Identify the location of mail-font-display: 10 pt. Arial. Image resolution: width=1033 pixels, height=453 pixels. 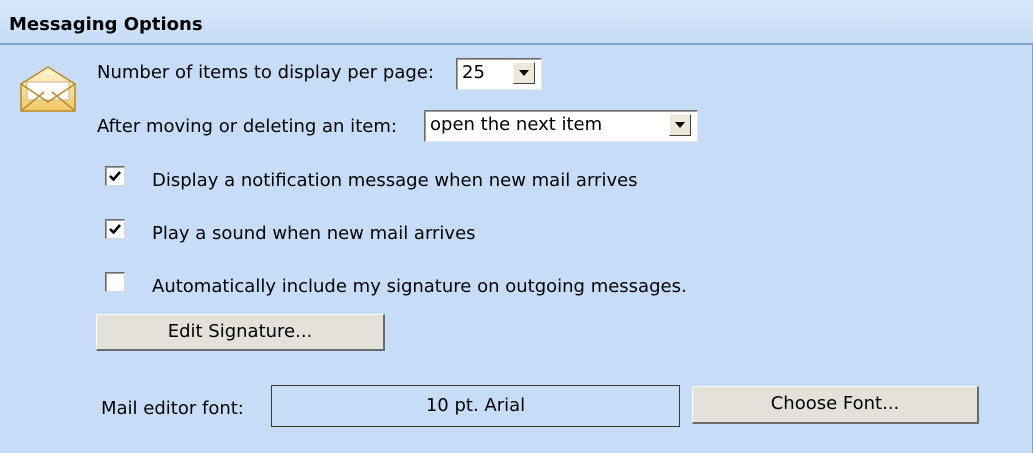
(475, 406).